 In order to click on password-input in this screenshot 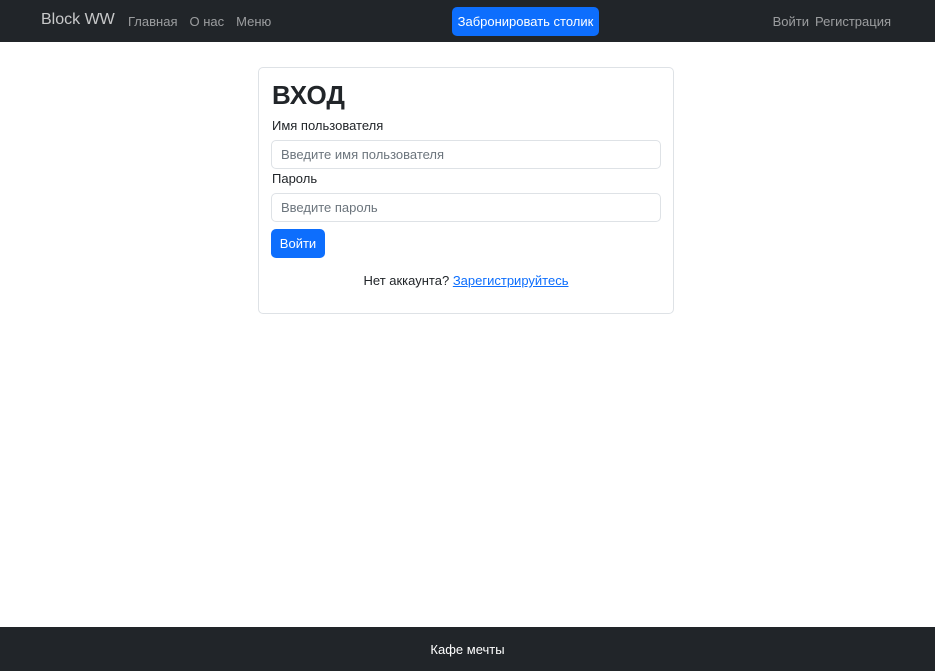, I will do `click(466, 207)`.